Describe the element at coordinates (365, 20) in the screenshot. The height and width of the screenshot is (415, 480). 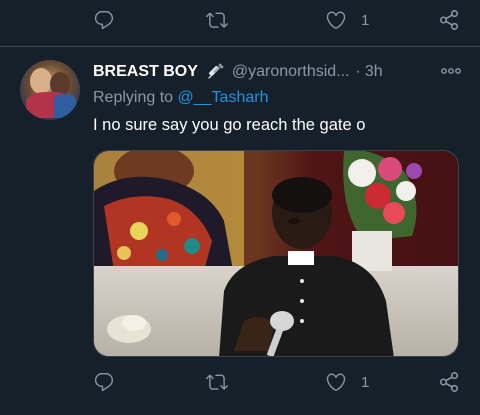
I see `top-like-count: 1` at that location.